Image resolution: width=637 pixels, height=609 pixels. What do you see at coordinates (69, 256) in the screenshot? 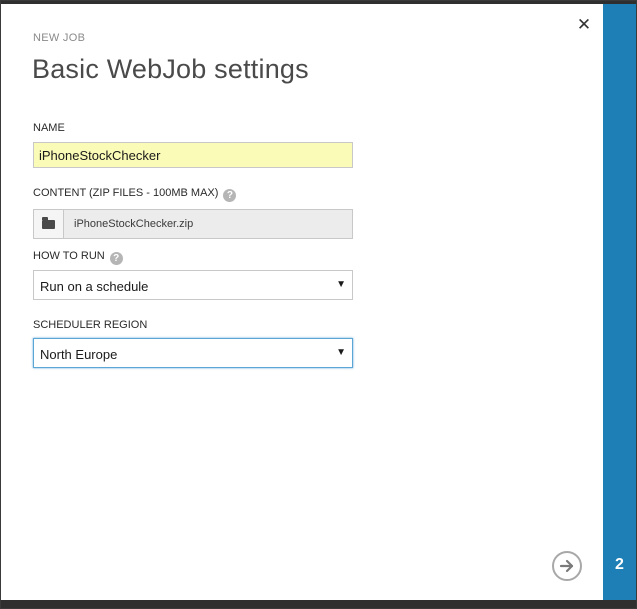
I see `how-to-run-label-text: HOW TO RUN` at bounding box center [69, 256].